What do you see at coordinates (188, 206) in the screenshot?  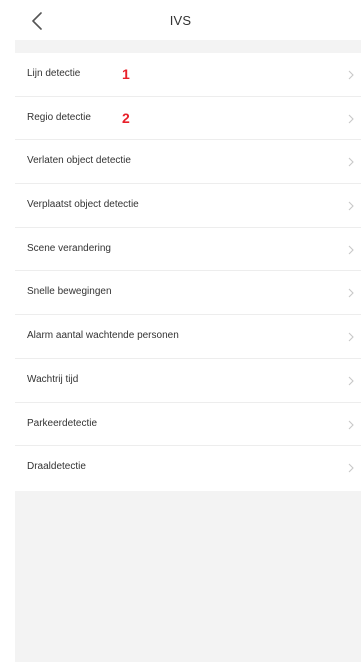 I see `menu-item-verplaatst-object-detectie: Verplaatst object detectie` at bounding box center [188, 206].